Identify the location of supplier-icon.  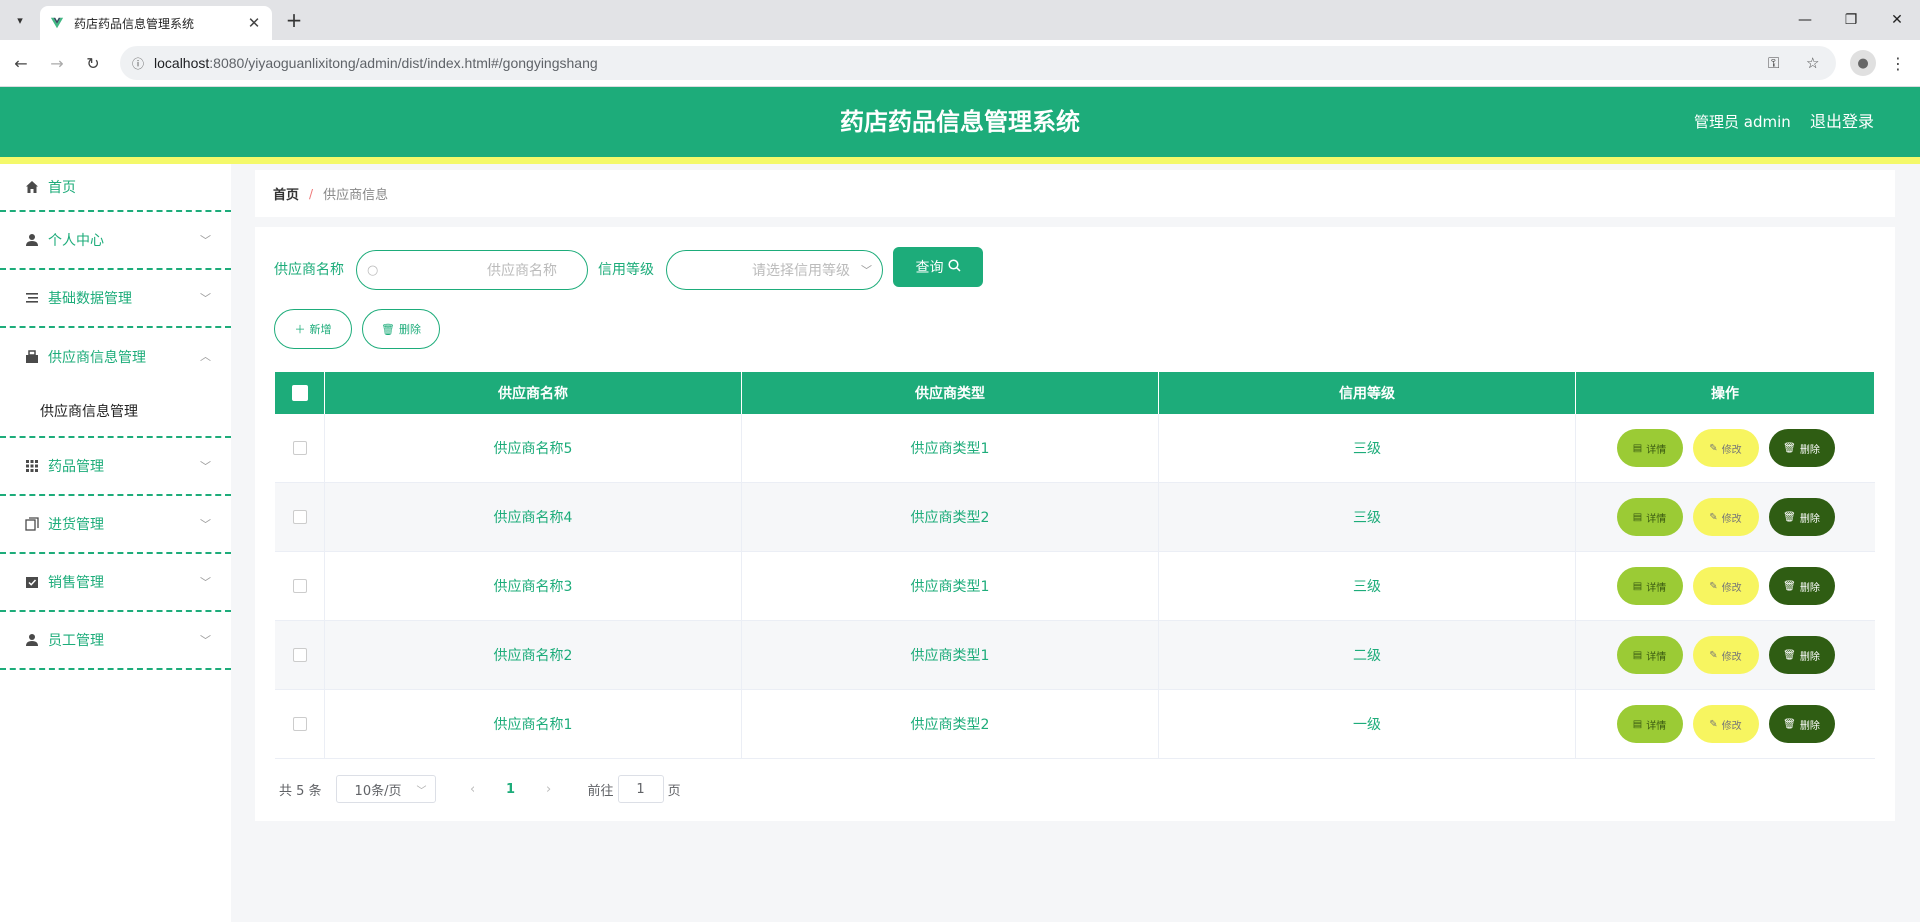
(32, 357).